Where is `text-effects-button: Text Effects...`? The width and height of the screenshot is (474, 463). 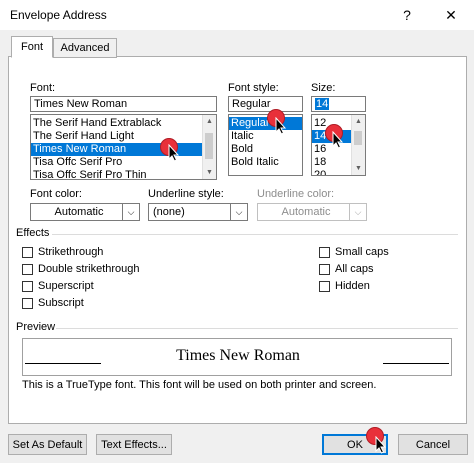 text-effects-button: Text Effects... is located at coordinates (134, 444).